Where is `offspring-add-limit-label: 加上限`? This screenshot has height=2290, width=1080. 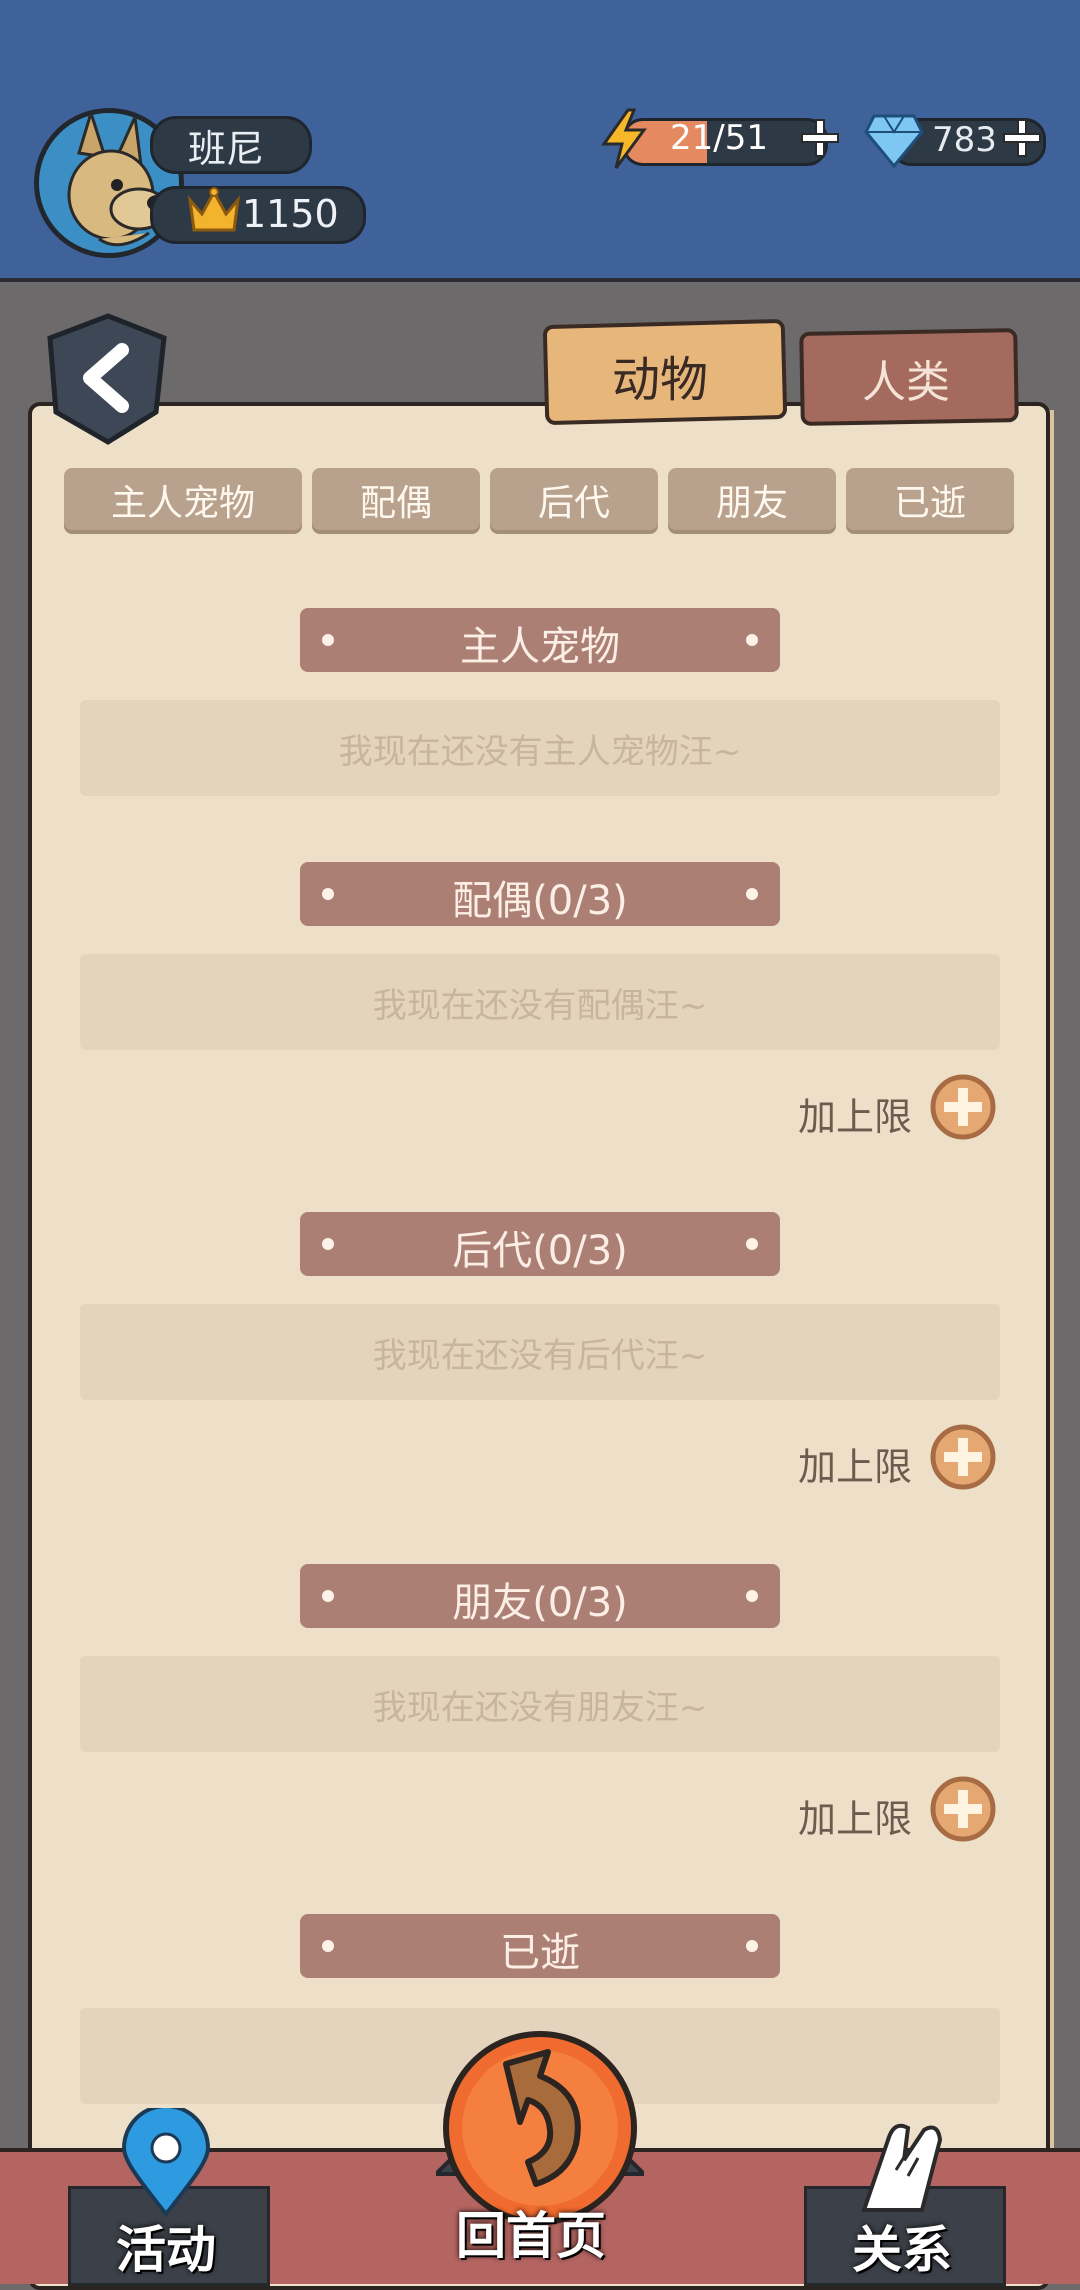
offspring-add-limit-label: 加上限 is located at coordinates (855, 1467).